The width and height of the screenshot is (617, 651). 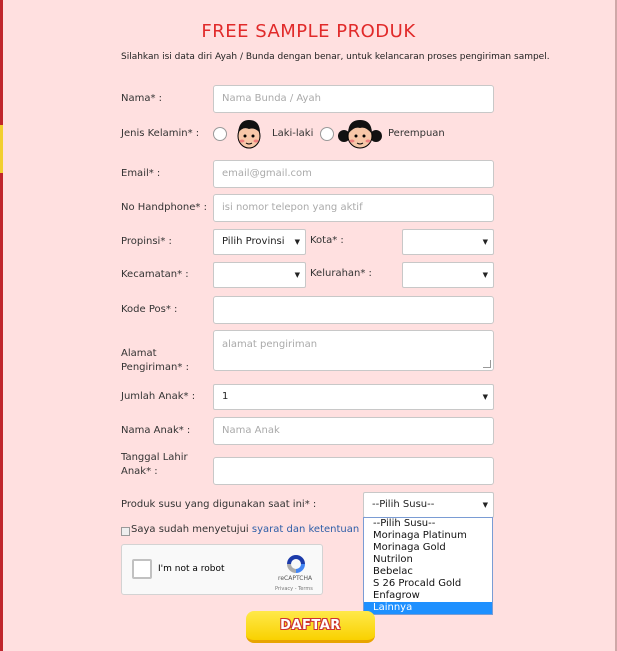 What do you see at coordinates (360, 134) in the screenshot?
I see `girl-icon` at bounding box center [360, 134].